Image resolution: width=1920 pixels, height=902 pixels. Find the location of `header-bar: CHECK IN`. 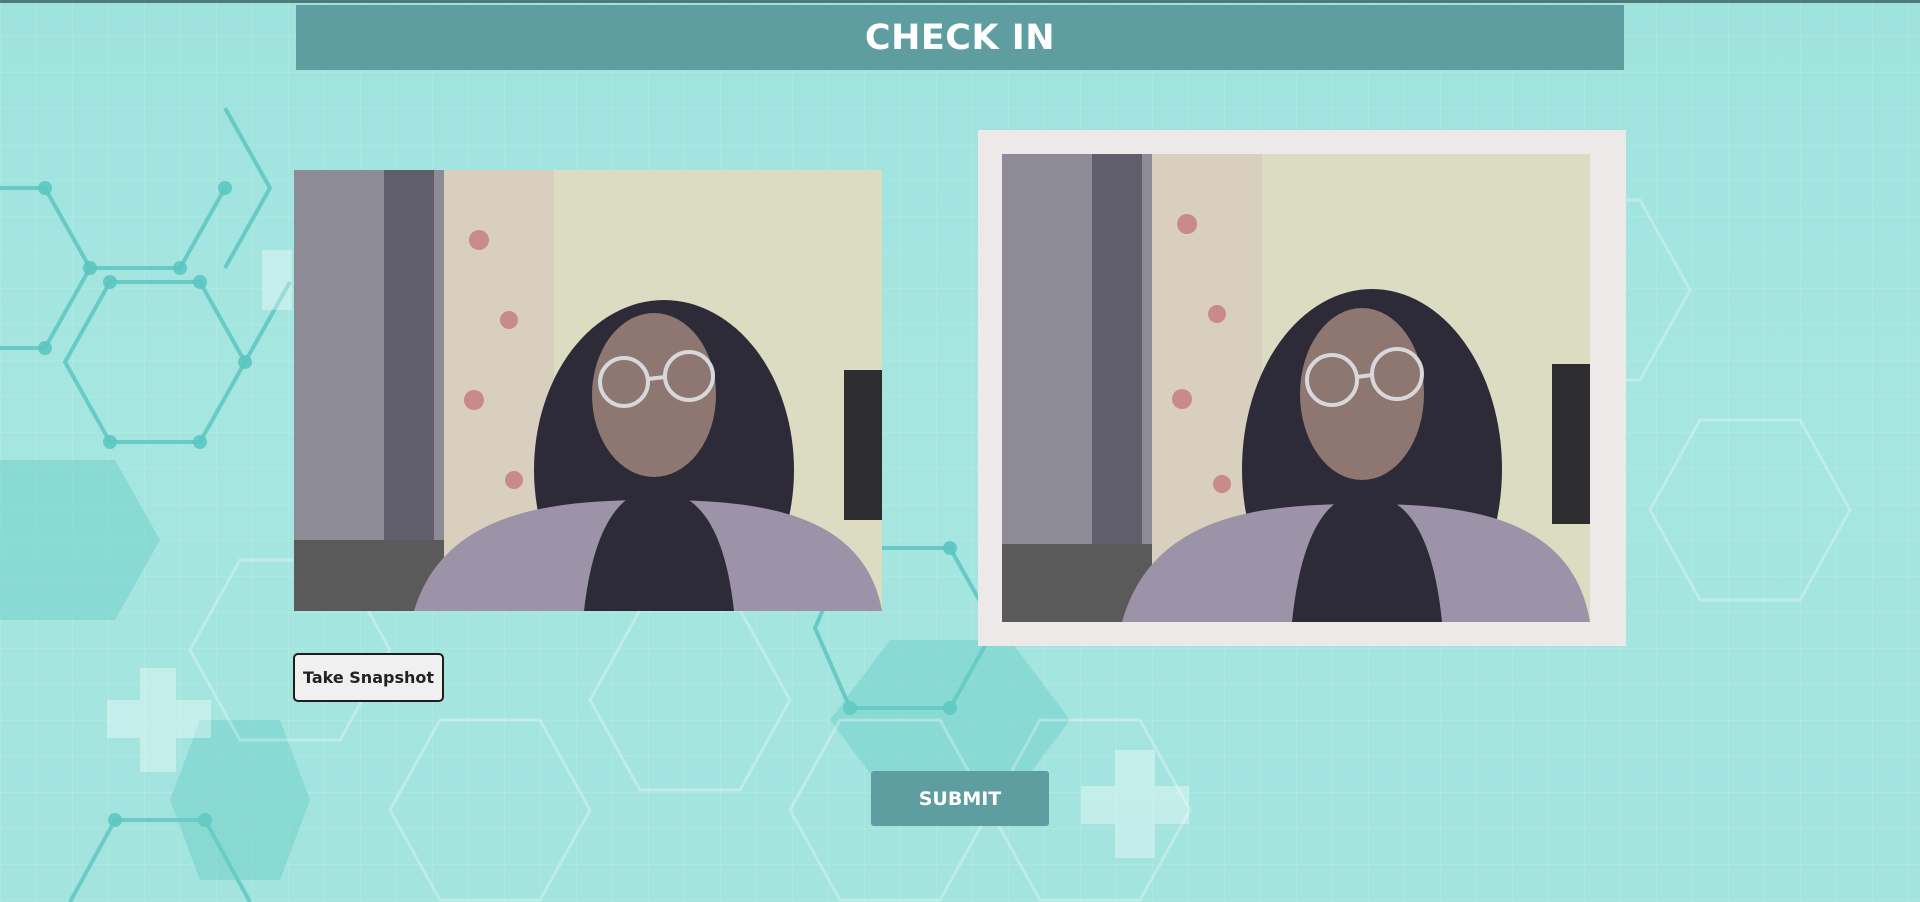

header-bar: CHECK IN is located at coordinates (960, 37).